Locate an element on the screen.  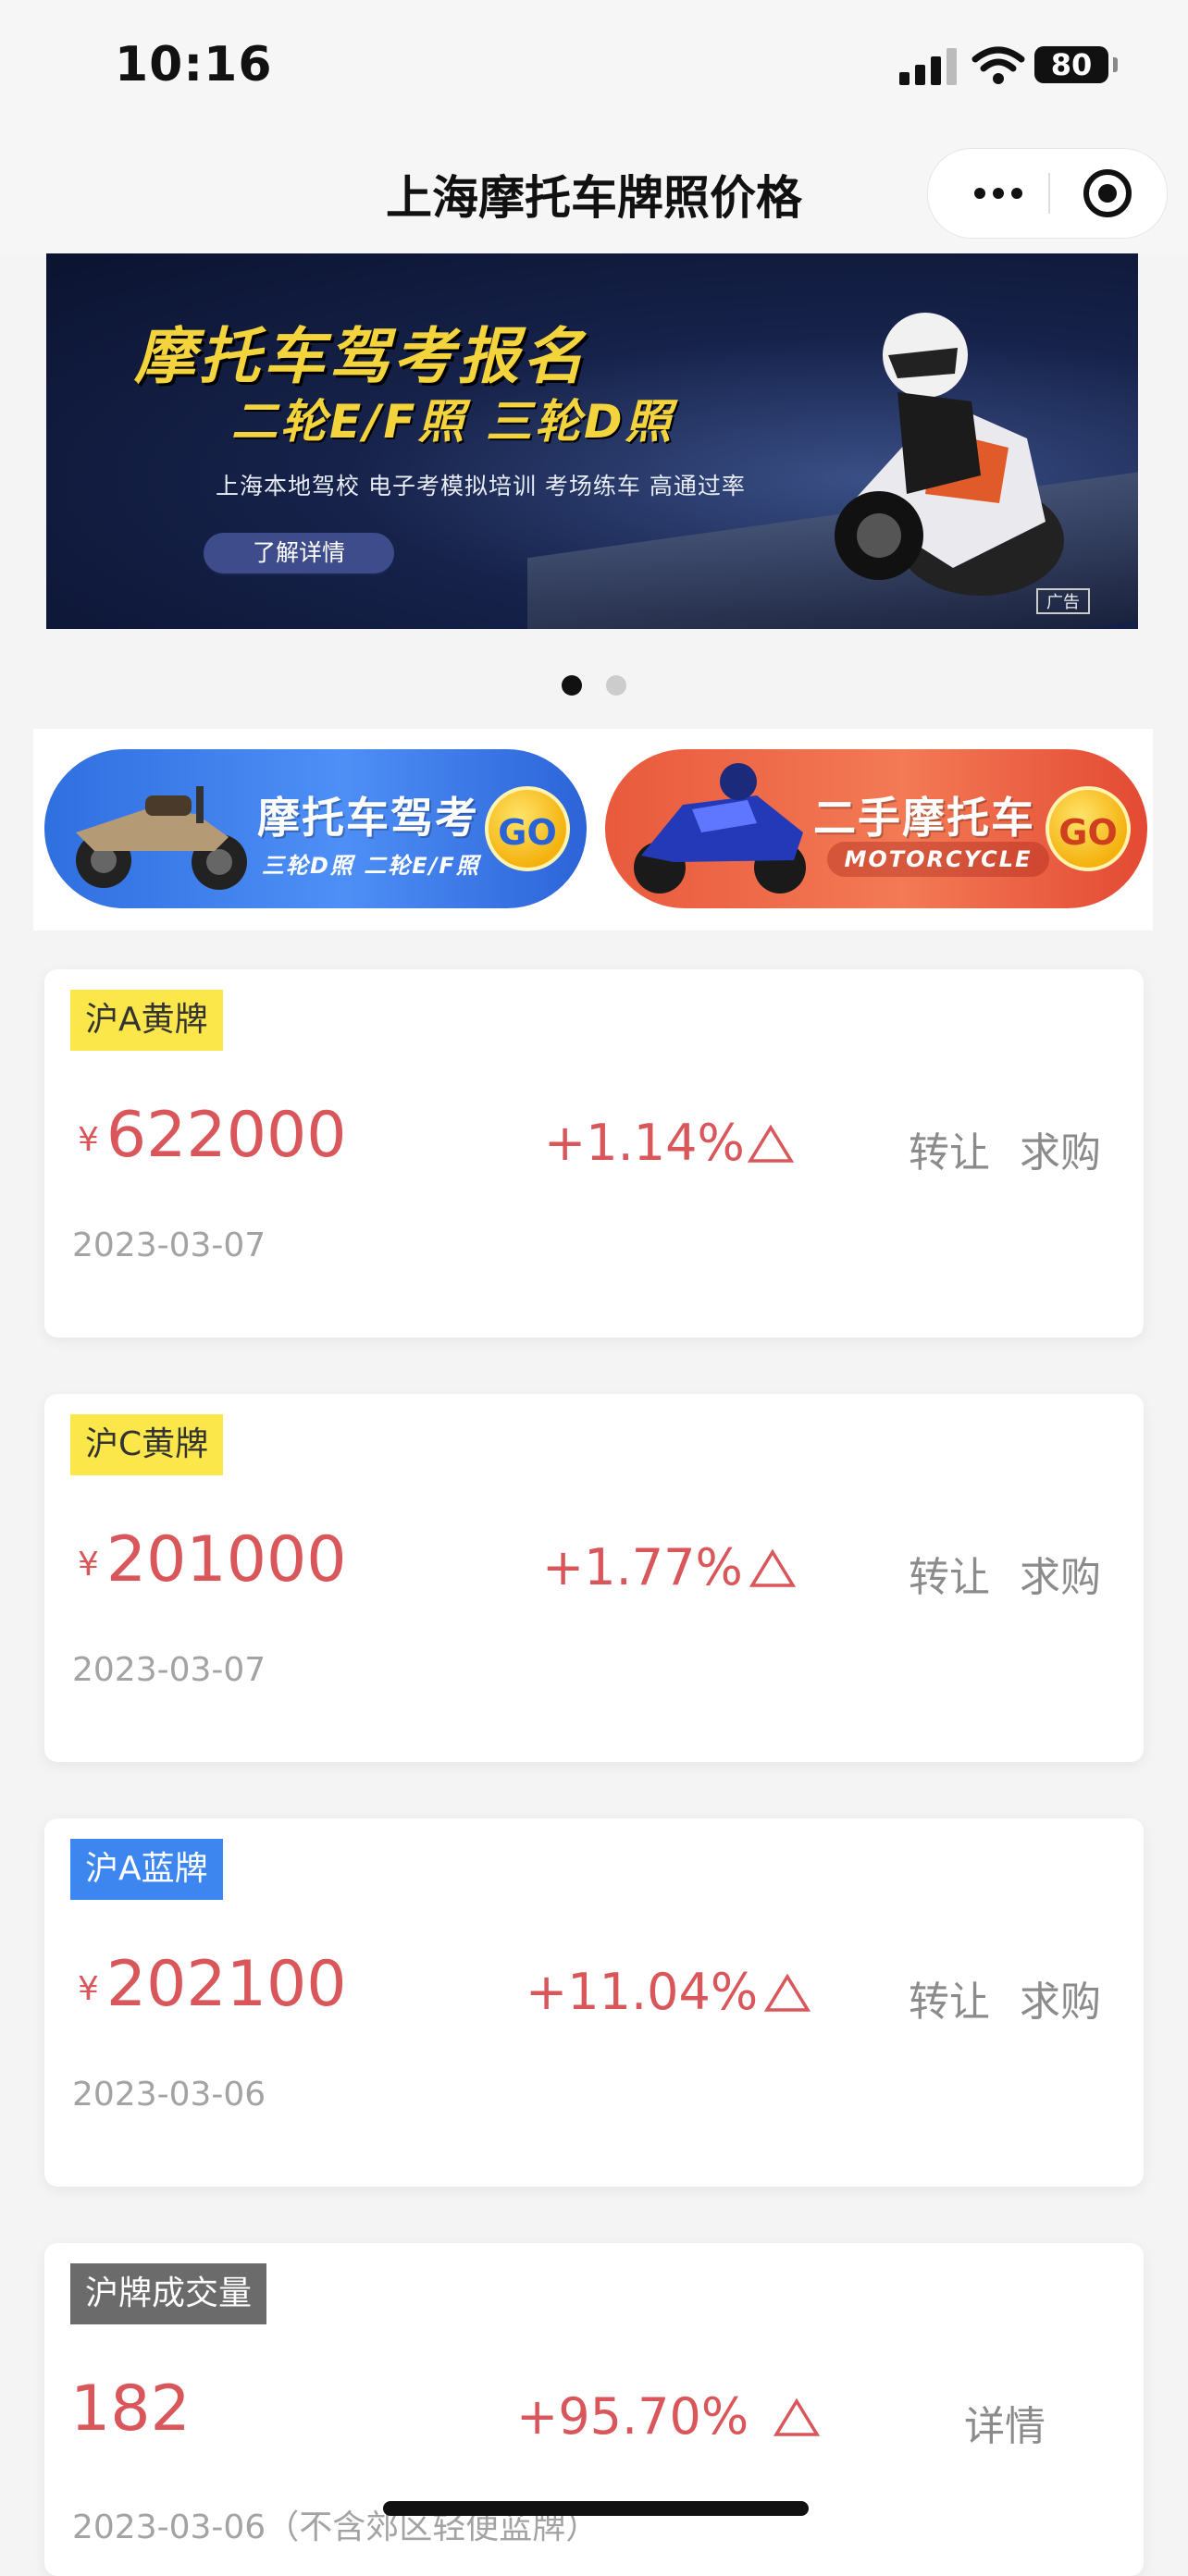
banner-title: 摩托车驾考报名 is located at coordinates (361, 356).